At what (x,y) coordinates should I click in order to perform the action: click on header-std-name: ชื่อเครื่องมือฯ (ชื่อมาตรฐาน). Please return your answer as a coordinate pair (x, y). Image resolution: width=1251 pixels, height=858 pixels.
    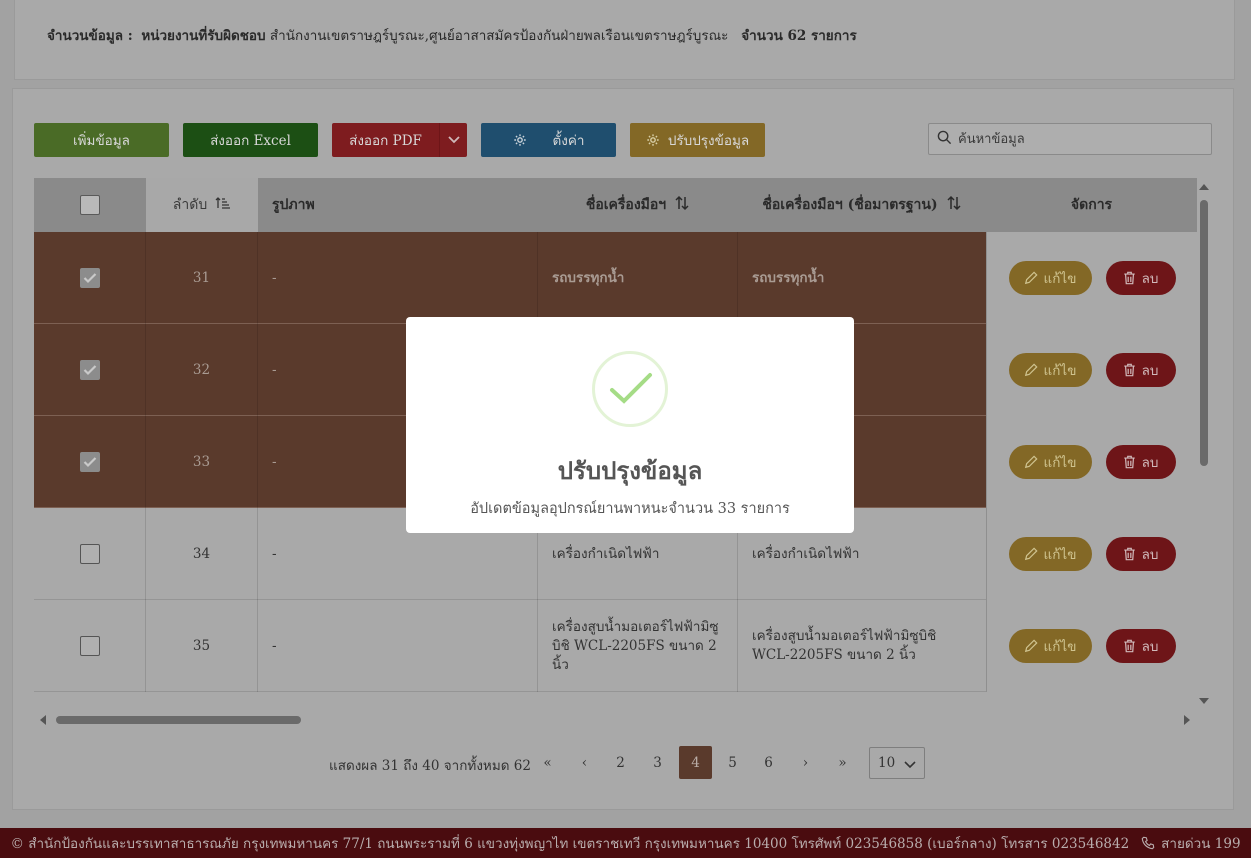
    Looking at the image, I should click on (862, 205).